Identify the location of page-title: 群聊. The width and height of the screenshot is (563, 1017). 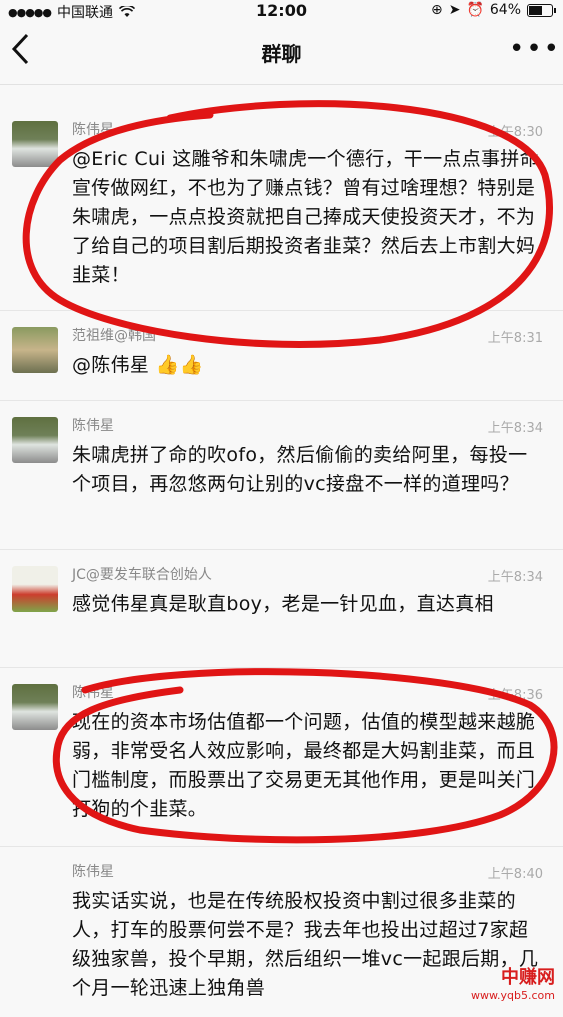
(281, 54).